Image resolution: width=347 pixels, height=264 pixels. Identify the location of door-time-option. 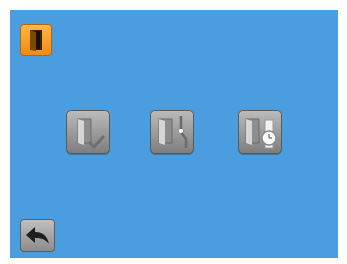
(172, 132).